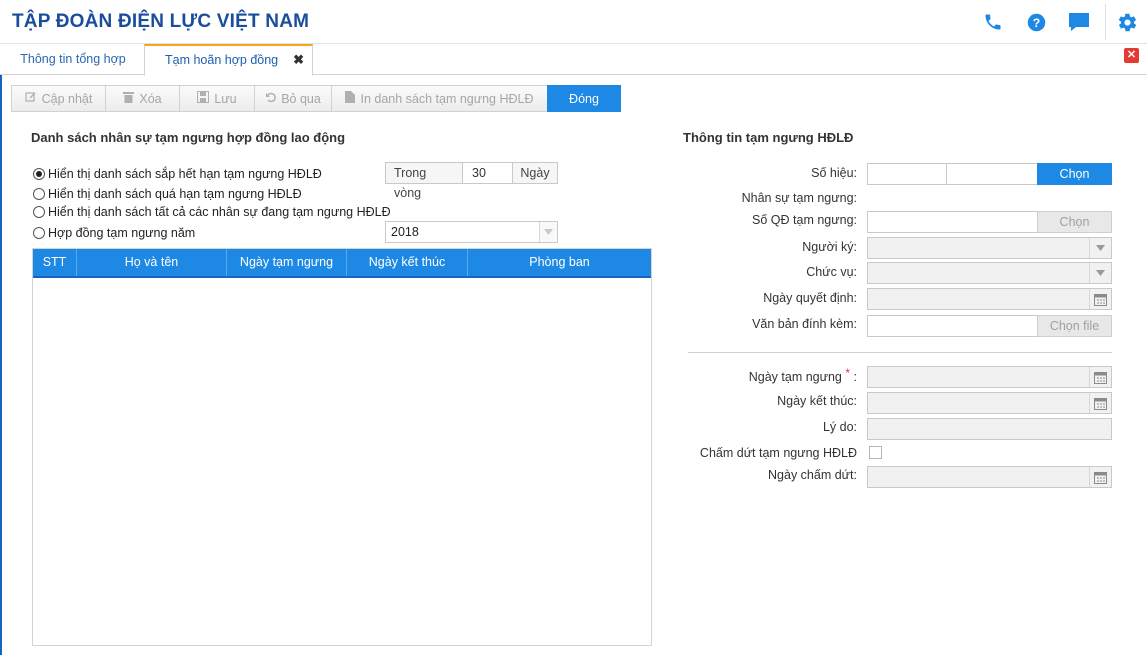 This screenshot has height=655, width=1147. I want to click on option-by-year: Hợp đồng tạm ngưng năm, so click(114, 233).